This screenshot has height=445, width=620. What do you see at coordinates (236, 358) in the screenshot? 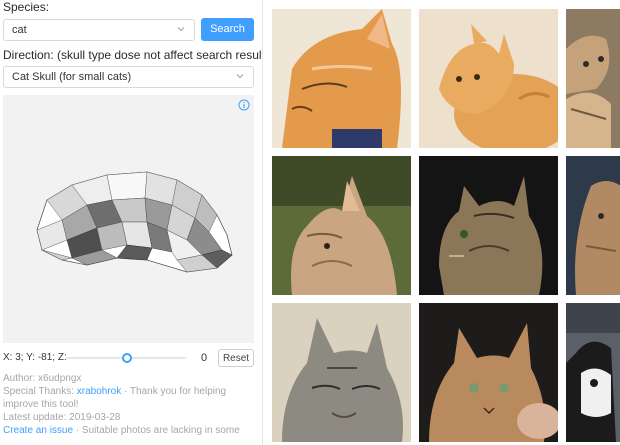
I see `reset-button: Reset` at bounding box center [236, 358].